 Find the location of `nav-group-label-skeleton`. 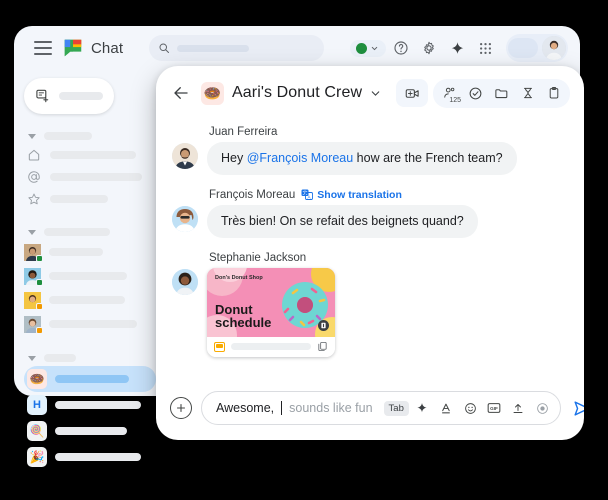

nav-group-label-skeleton is located at coordinates (68, 136).